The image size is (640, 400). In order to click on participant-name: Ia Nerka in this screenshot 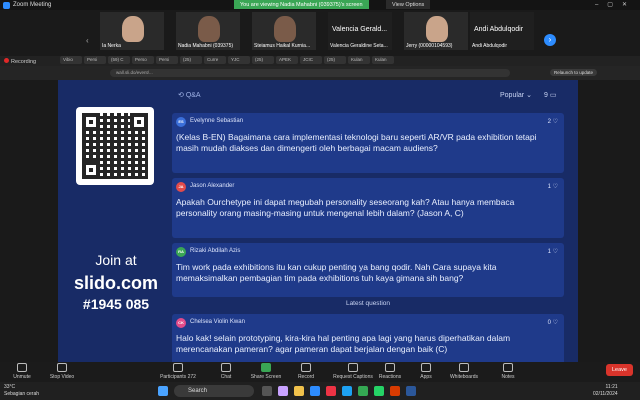, I will do `click(111, 46)`.